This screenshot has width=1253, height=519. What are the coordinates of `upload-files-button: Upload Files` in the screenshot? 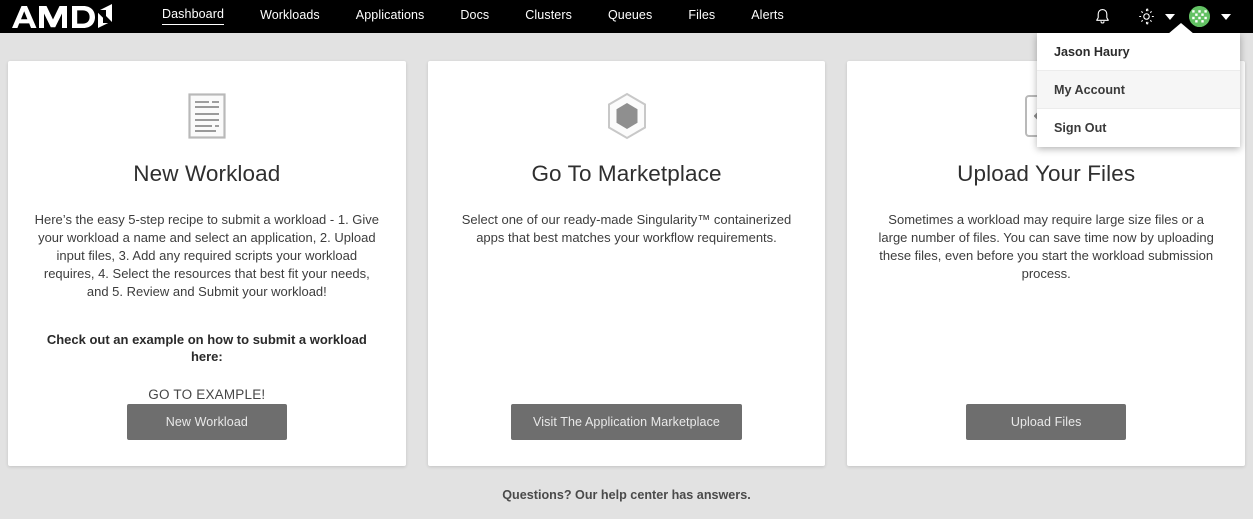 It's located at (1046, 422).